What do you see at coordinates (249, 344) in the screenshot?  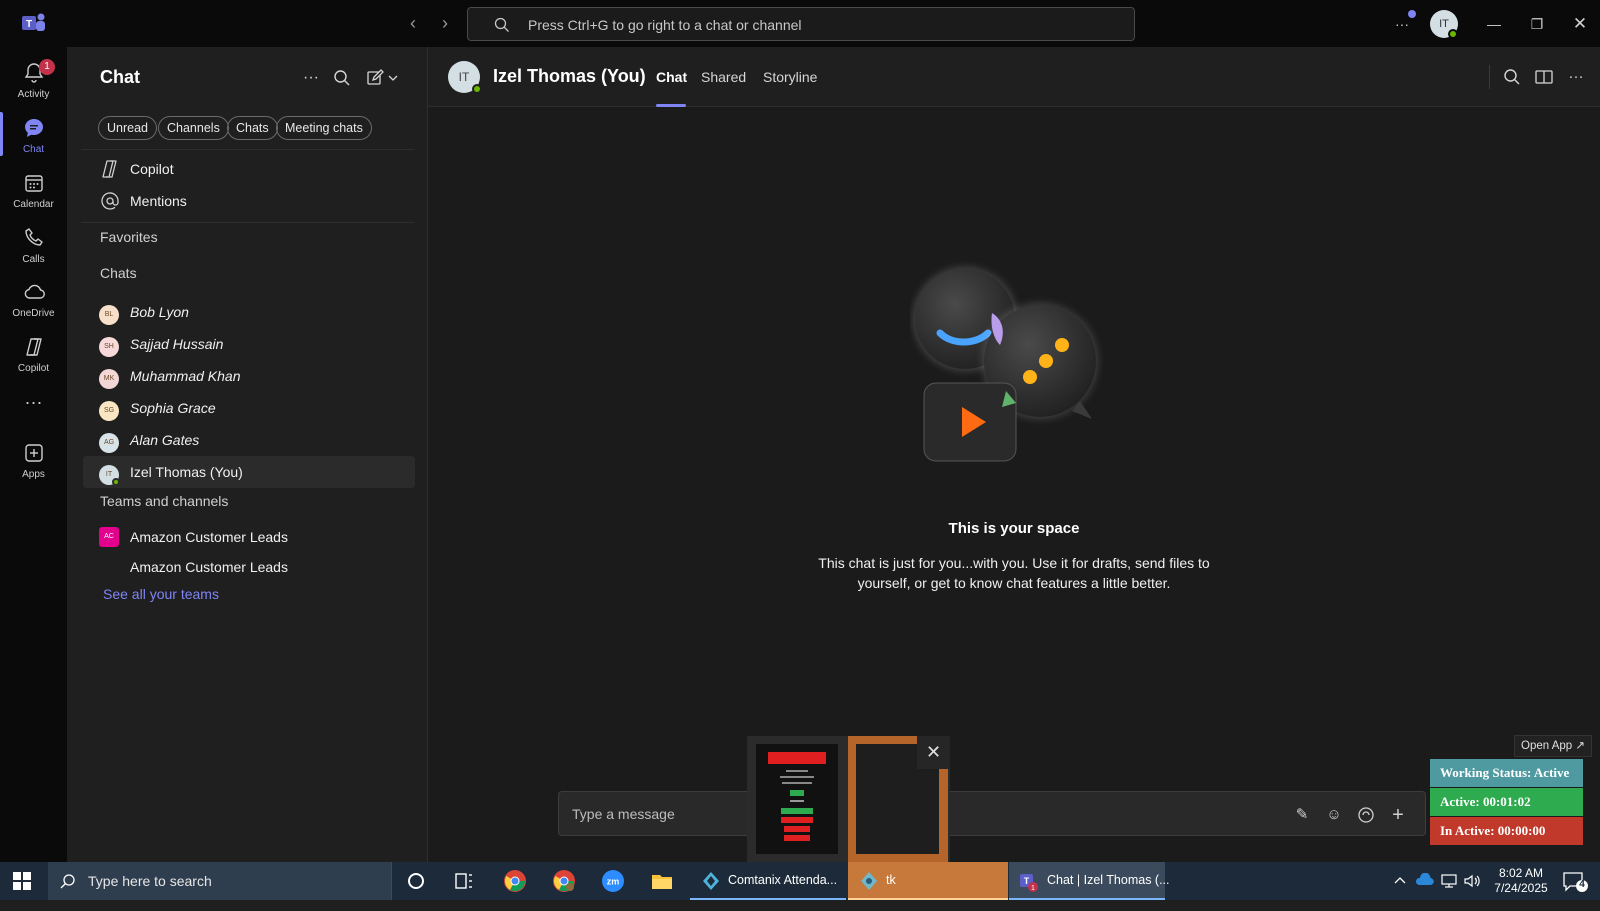 I see `chat-list-item: SH Sajjad Hussain` at bounding box center [249, 344].